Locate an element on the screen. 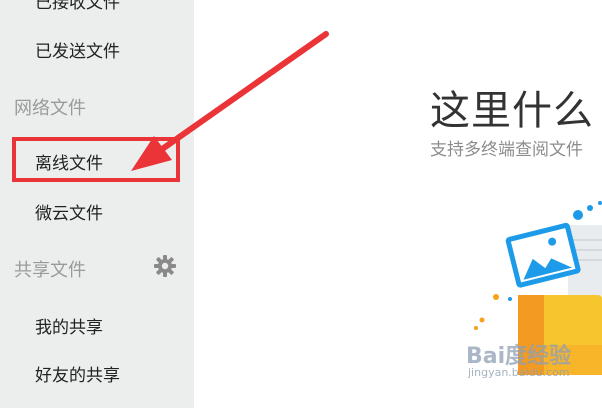 The height and width of the screenshot is (408, 602). annotation-arrow is located at coordinates (230, 101).